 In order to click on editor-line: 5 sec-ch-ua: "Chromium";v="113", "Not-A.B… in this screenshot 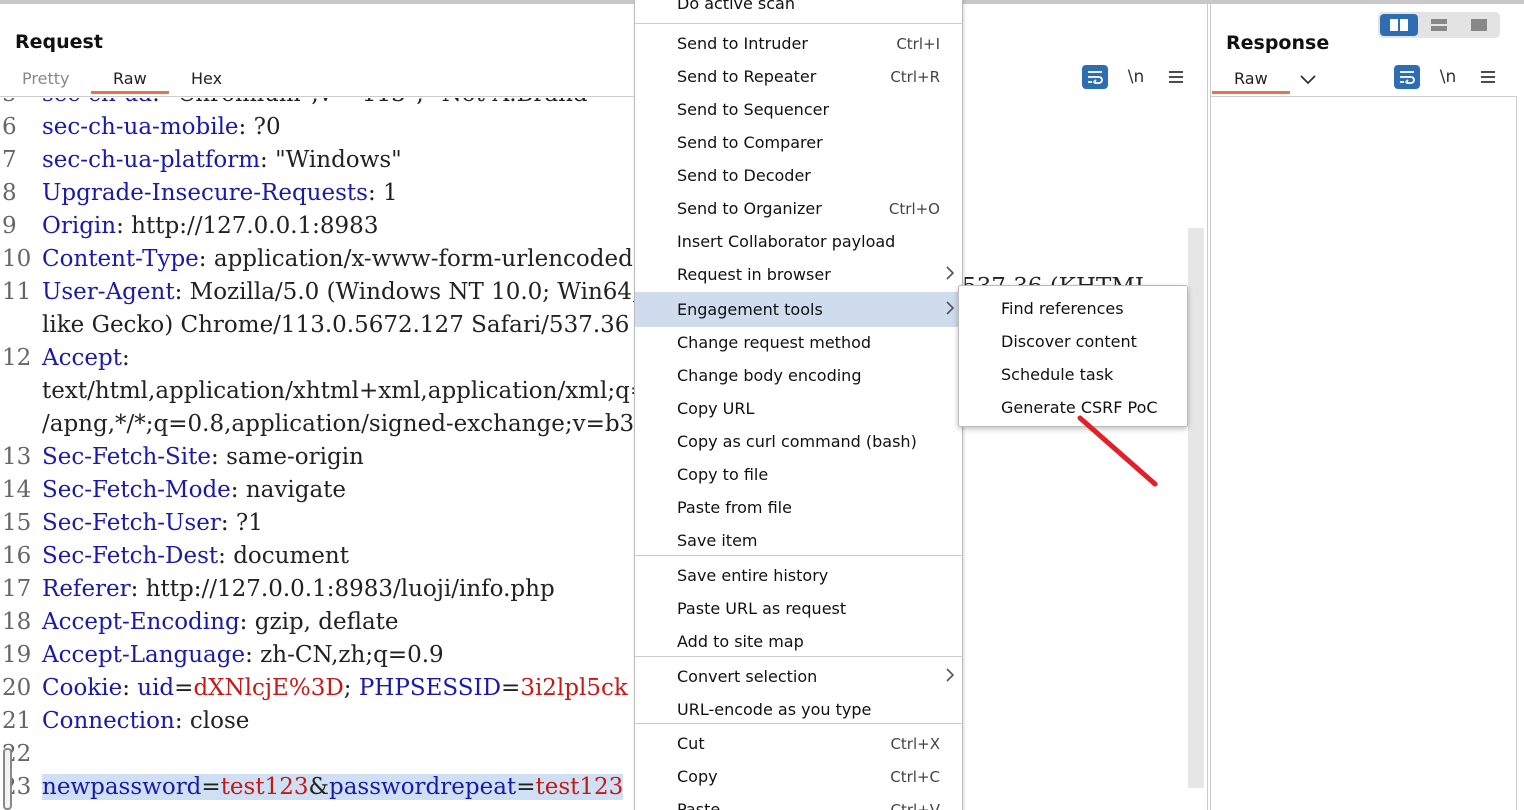, I will do `click(317, 106)`.